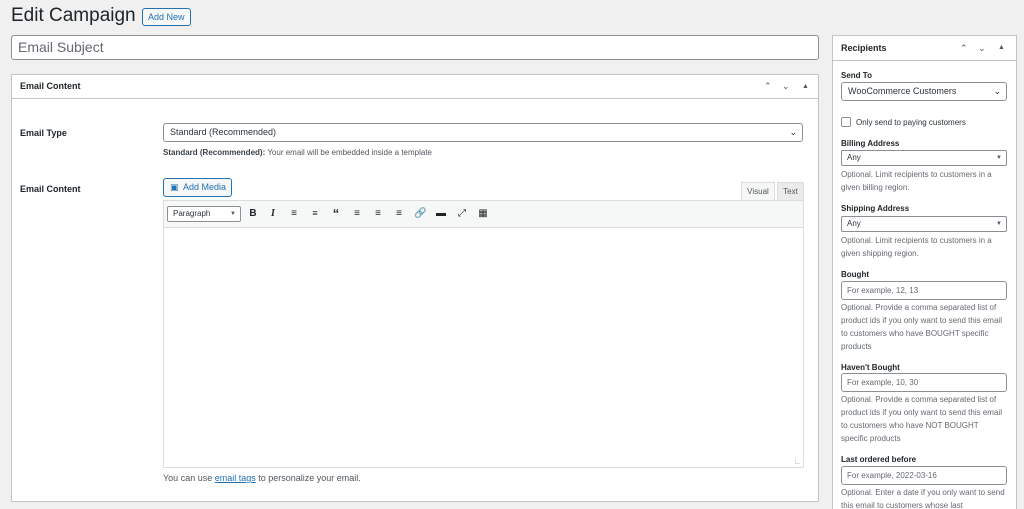 The height and width of the screenshot is (509, 1024). Describe the element at coordinates (378, 213) in the screenshot. I see `align-center-icon: ≡` at that location.